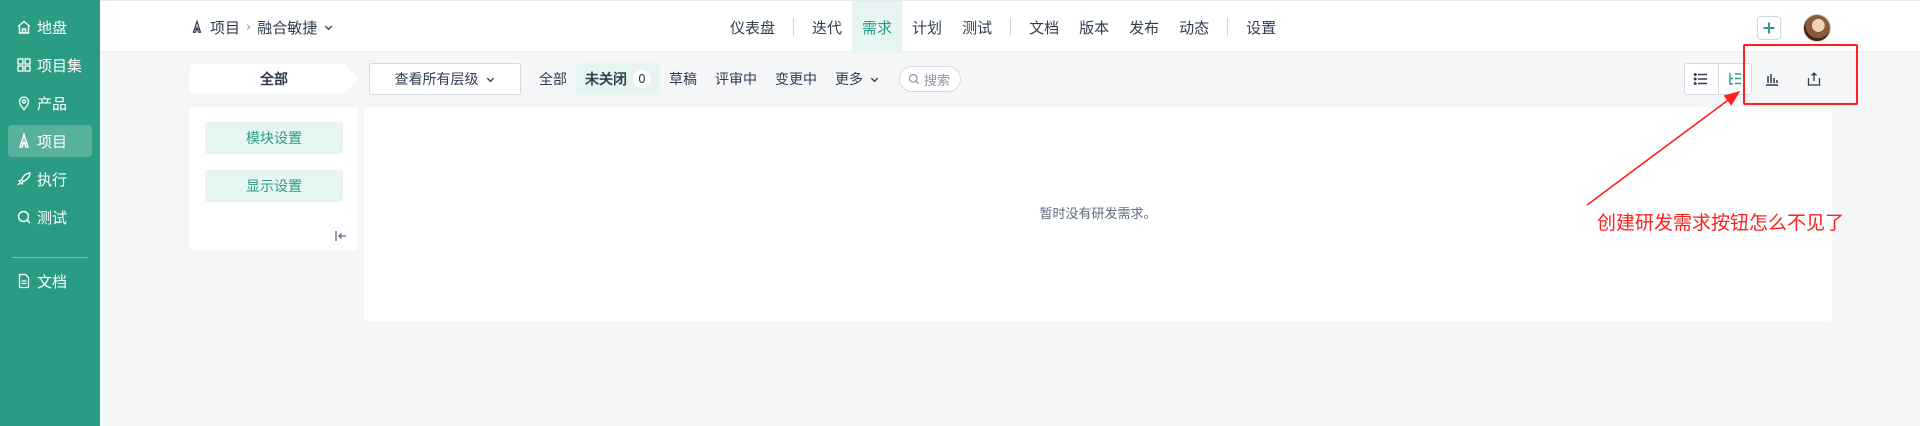  I want to click on search-input: 搜索, so click(930, 79).